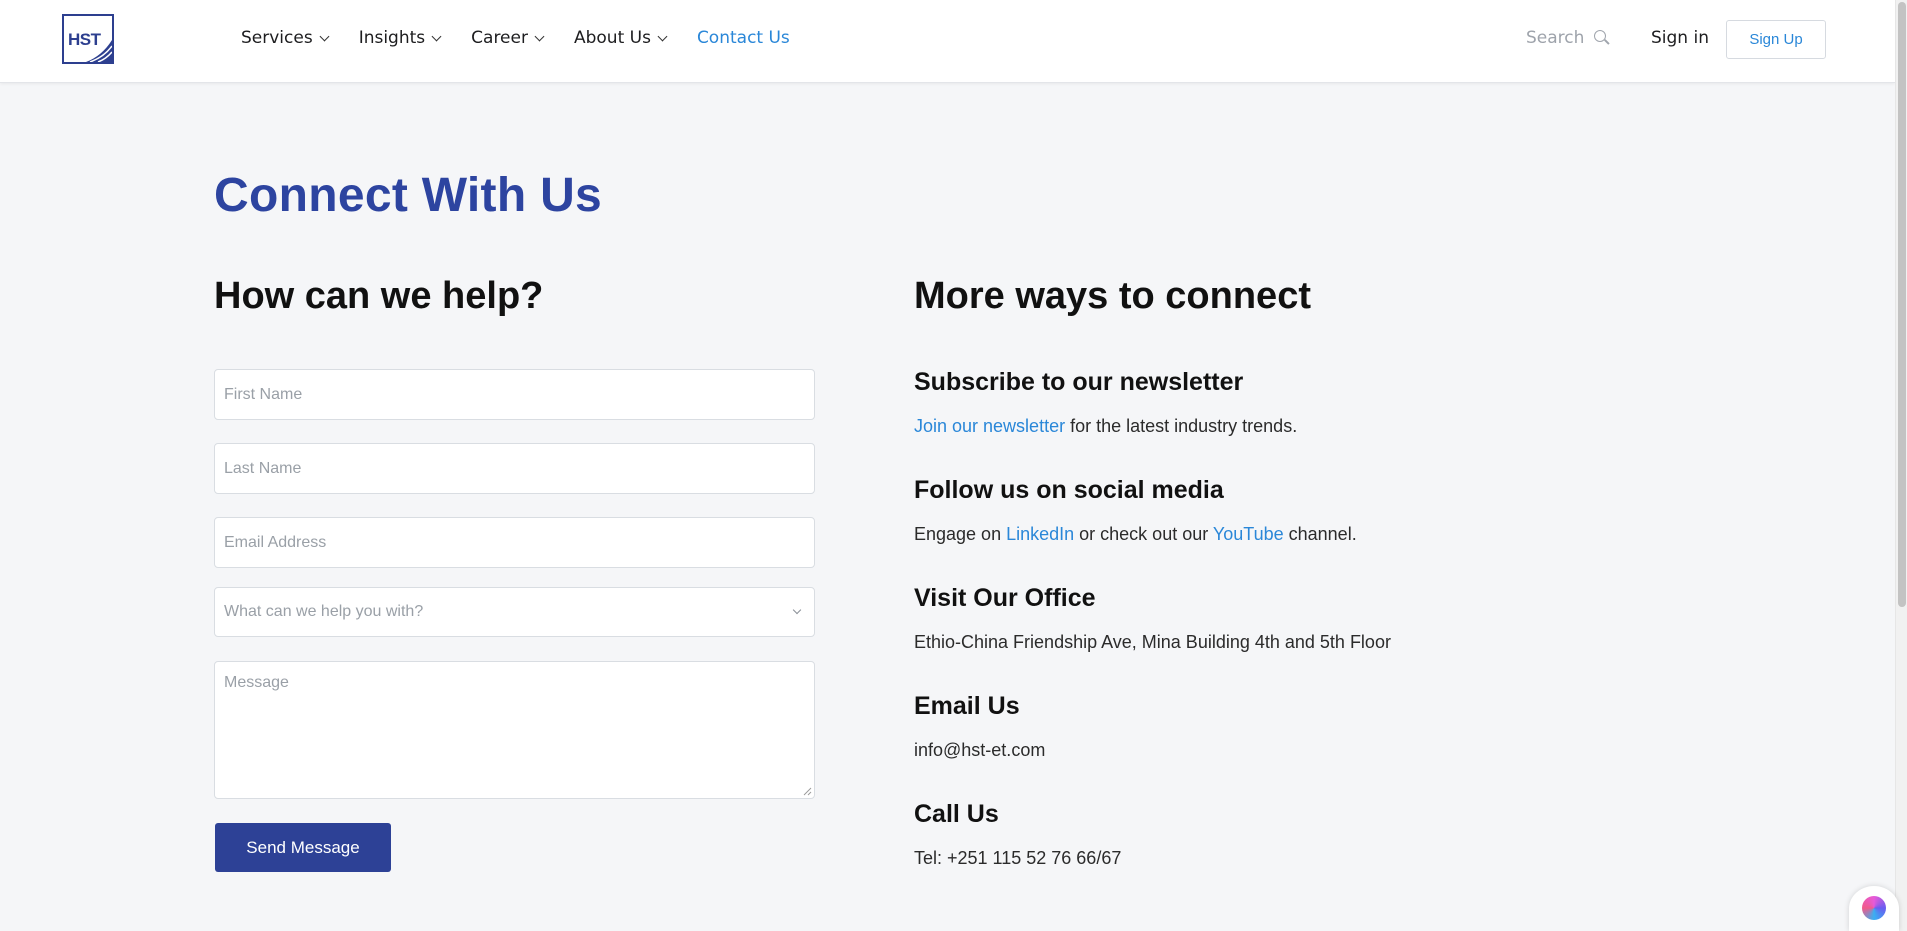 This screenshot has width=1907, height=931. I want to click on linkedin-link: LinkedIn, so click(1040, 534).